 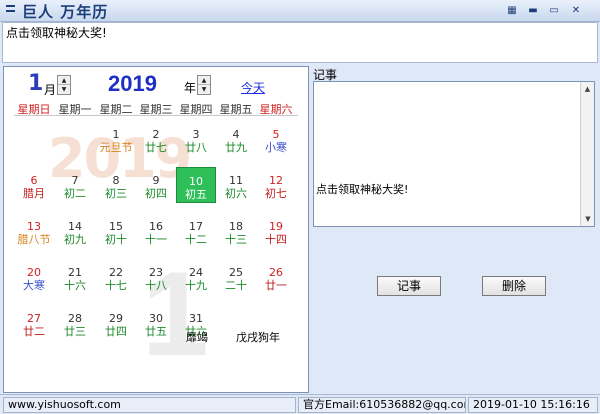 I want to click on month-value: 1, so click(x=36, y=83).